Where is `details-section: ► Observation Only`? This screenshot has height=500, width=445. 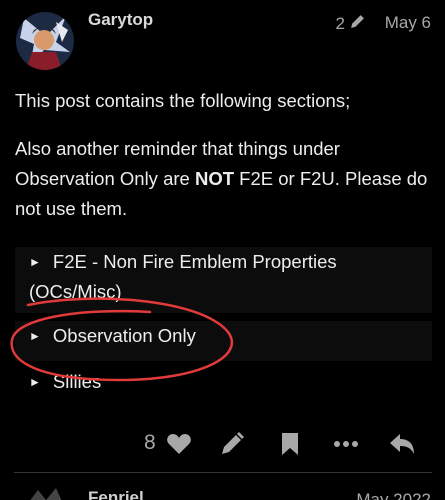
details-section: ► Observation Only is located at coordinates (223, 341).